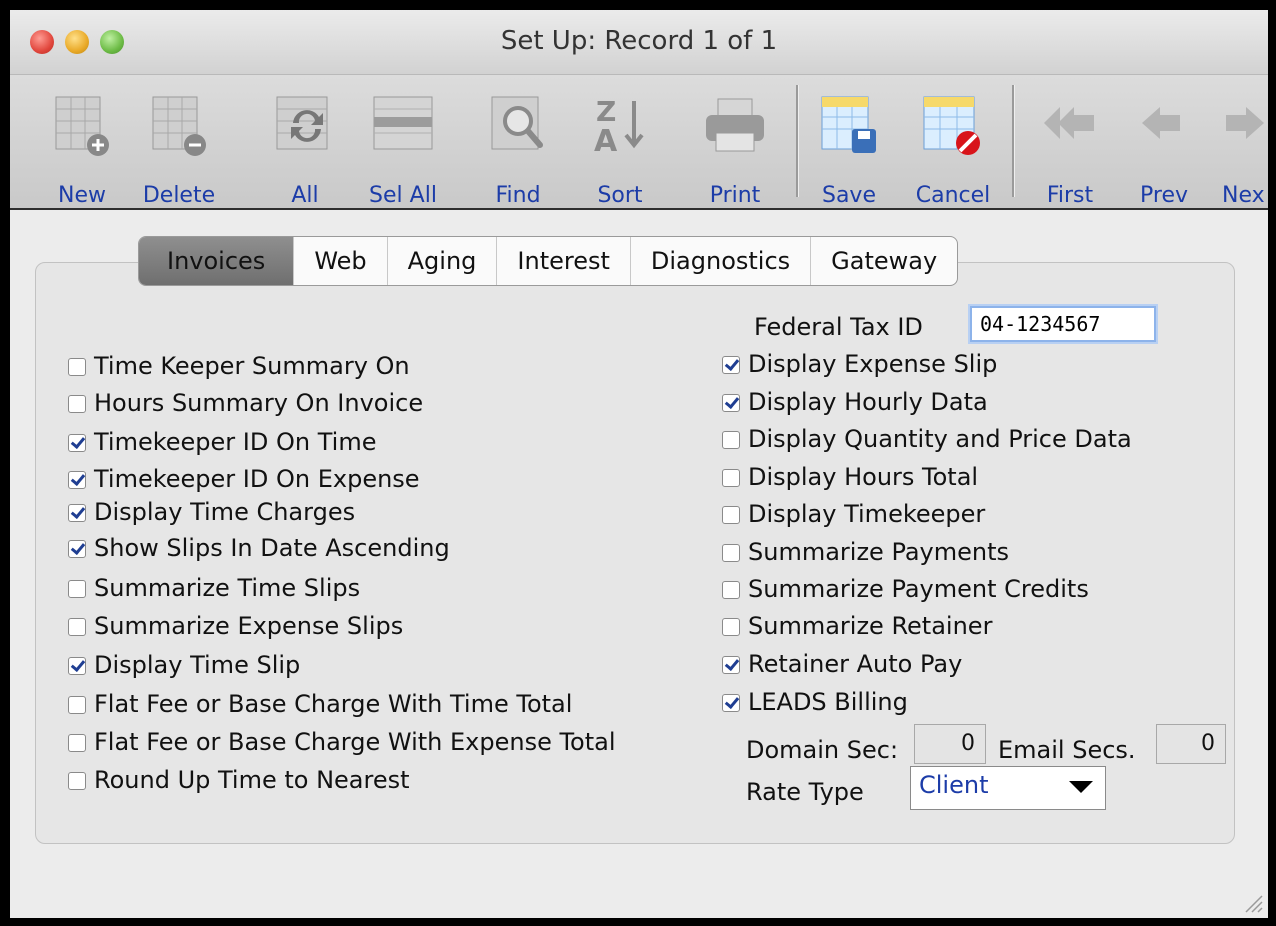  Describe the element at coordinates (855, 402) in the screenshot. I see `option-display-hourly-data: Display Hourly Data` at that location.